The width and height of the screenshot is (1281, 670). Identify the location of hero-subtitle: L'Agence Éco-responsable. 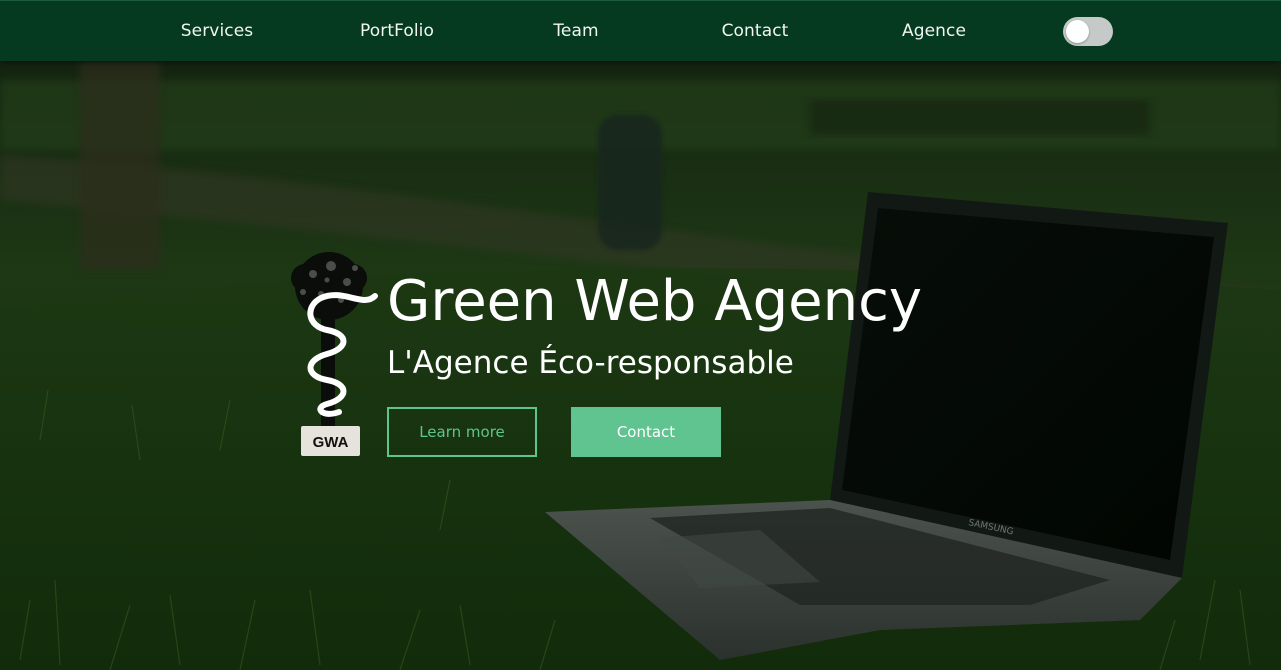
(590, 363).